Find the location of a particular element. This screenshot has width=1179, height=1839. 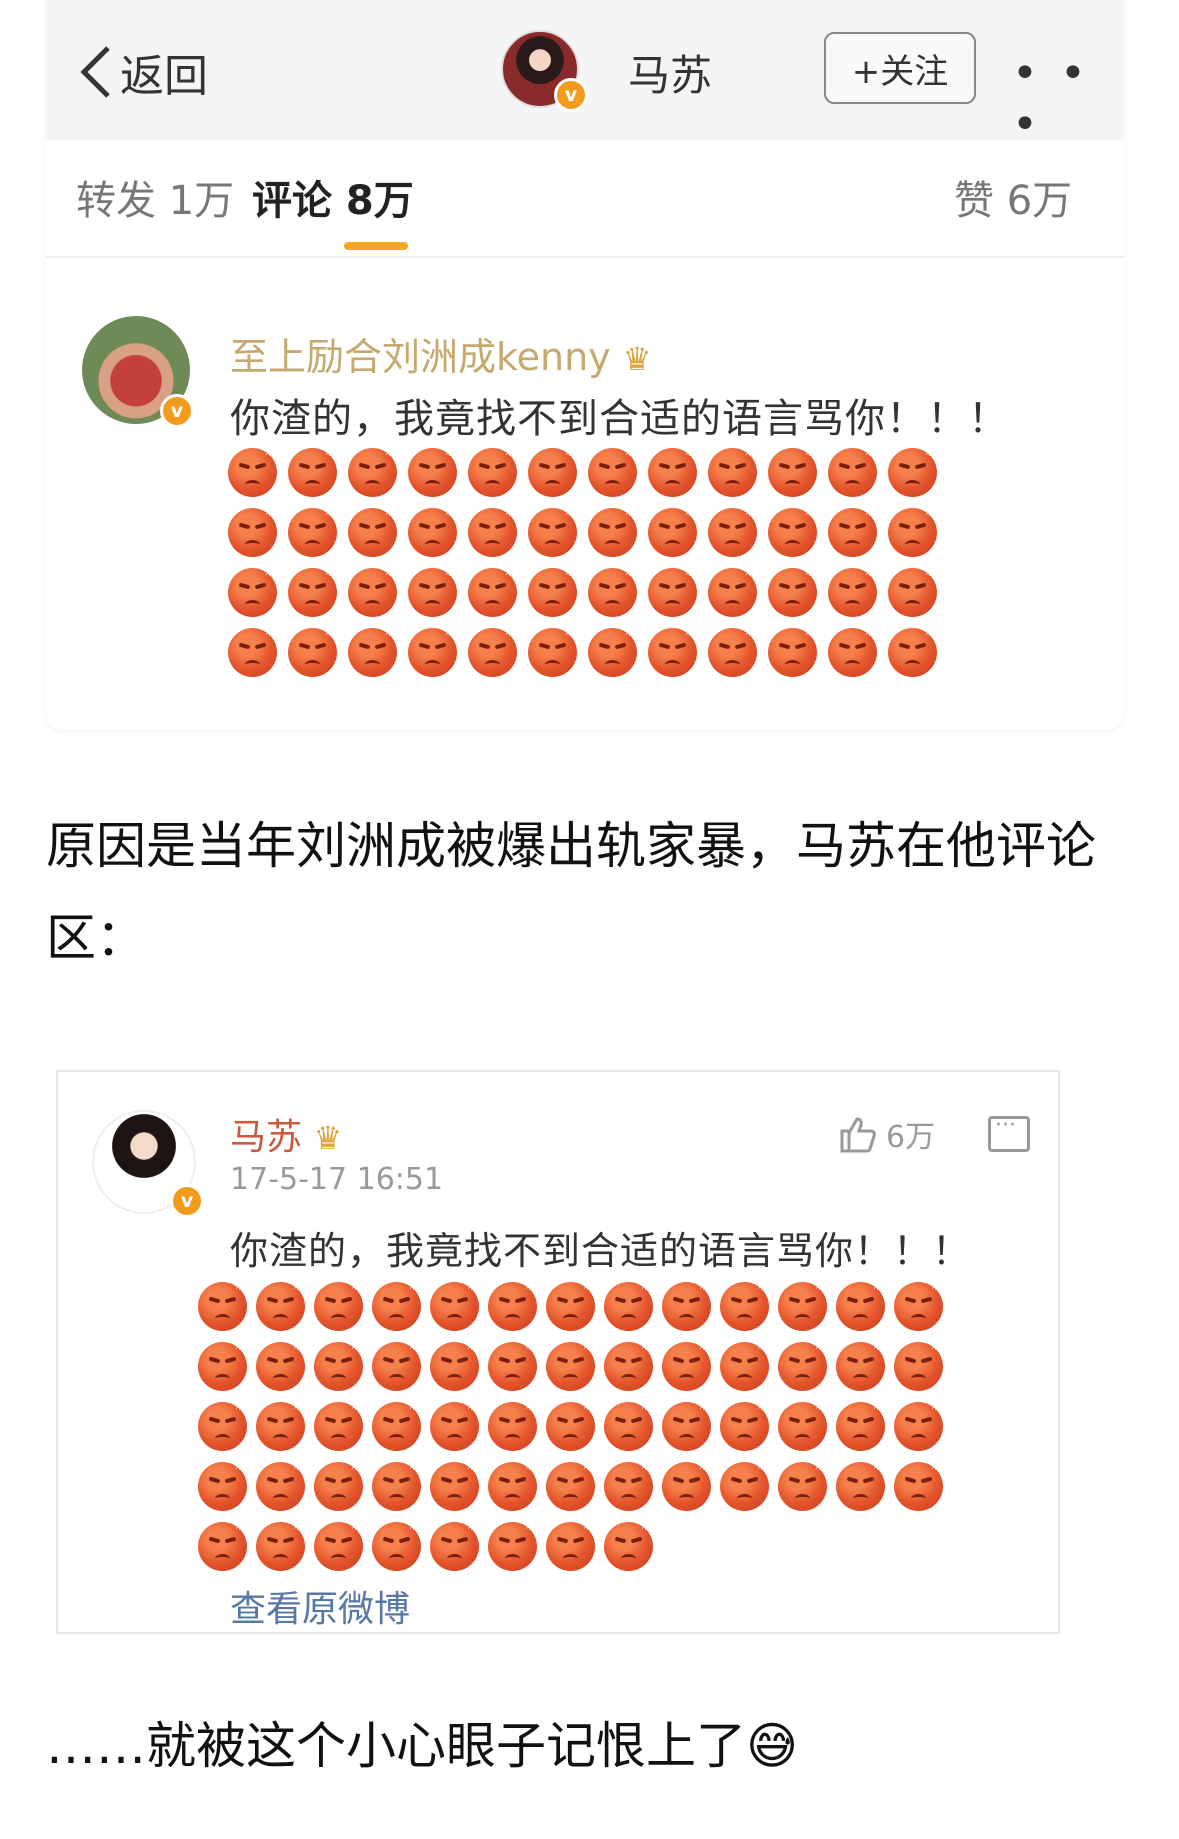

user-name: 马苏 is located at coordinates (670, 72).